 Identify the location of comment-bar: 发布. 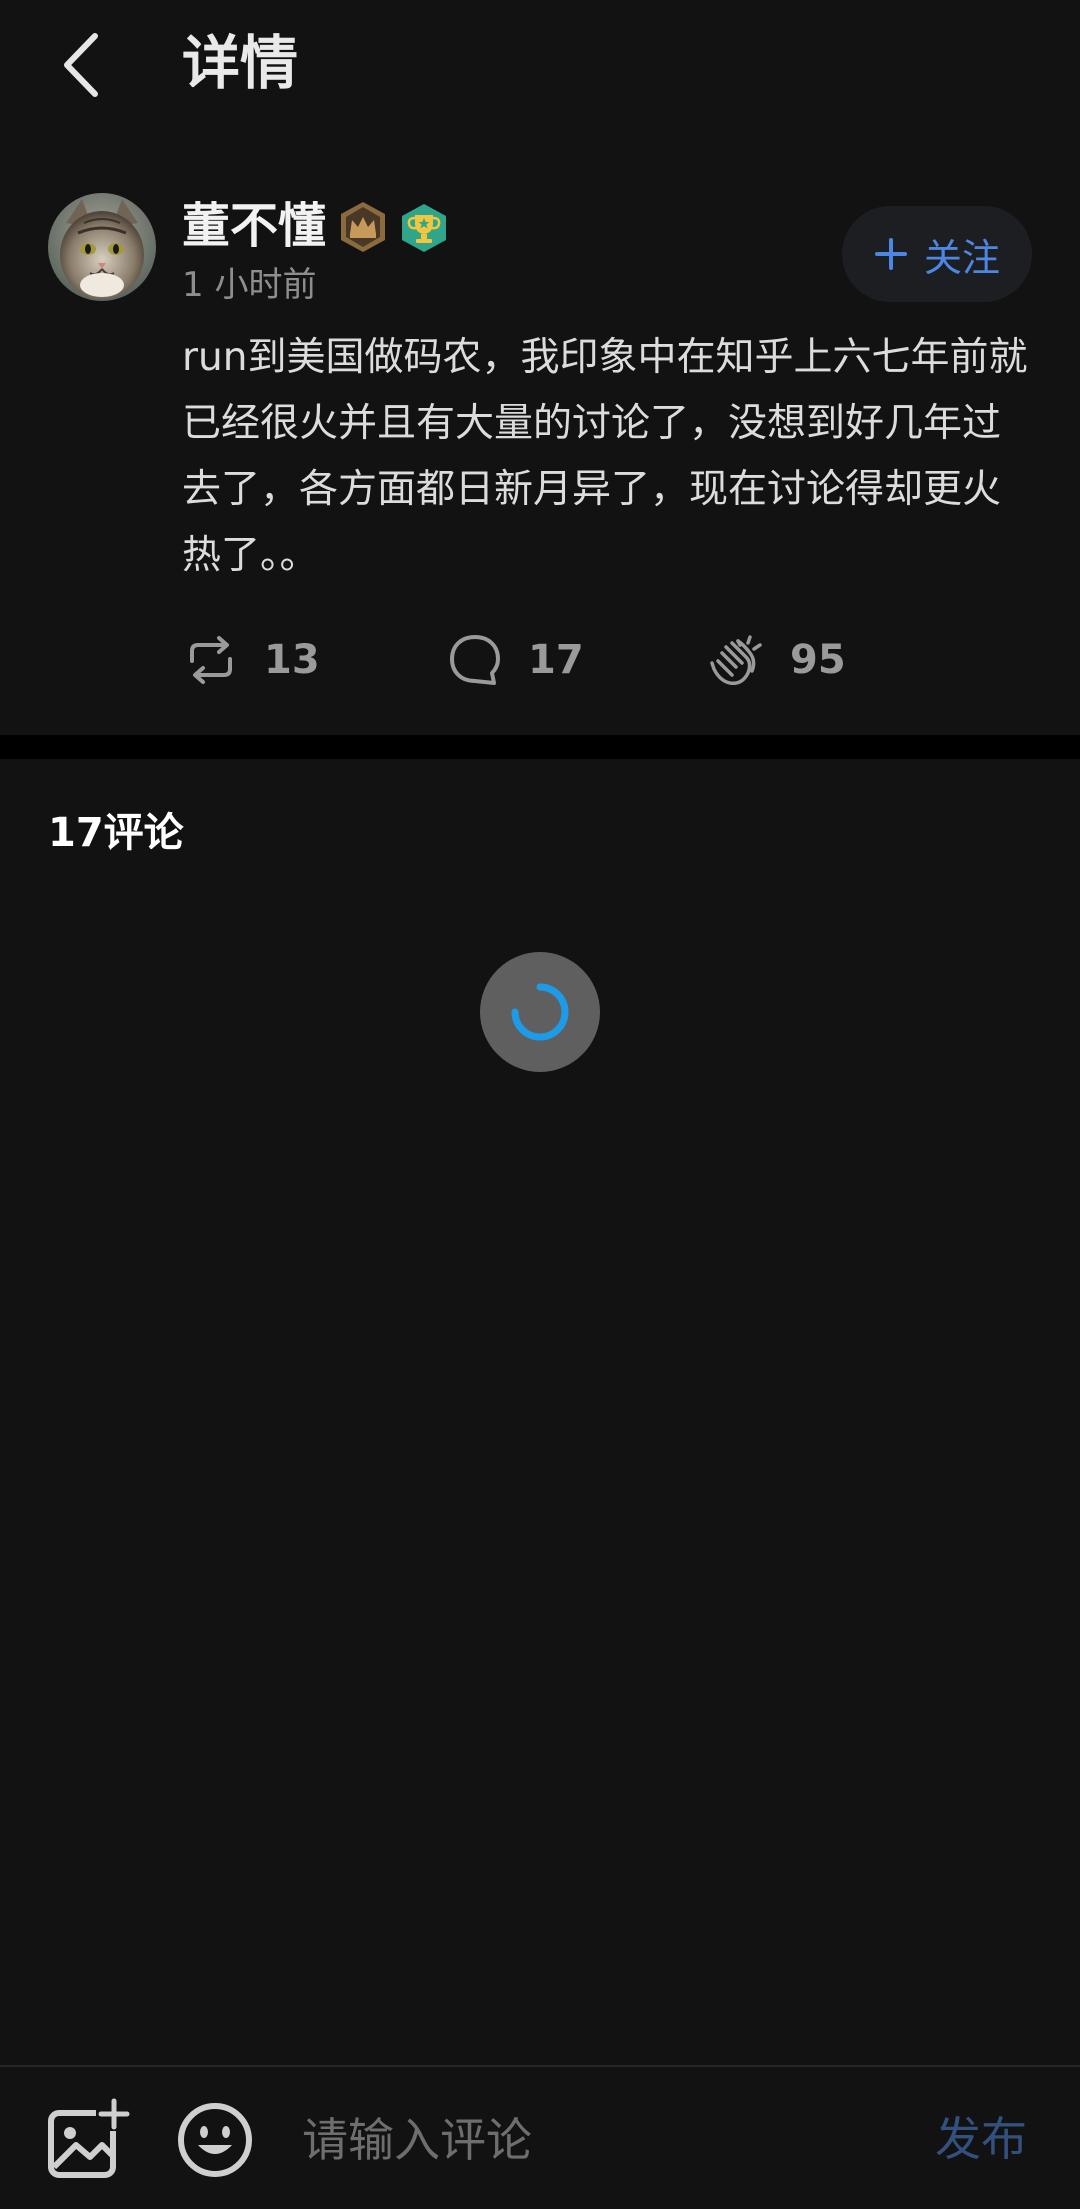
(540, 2137).